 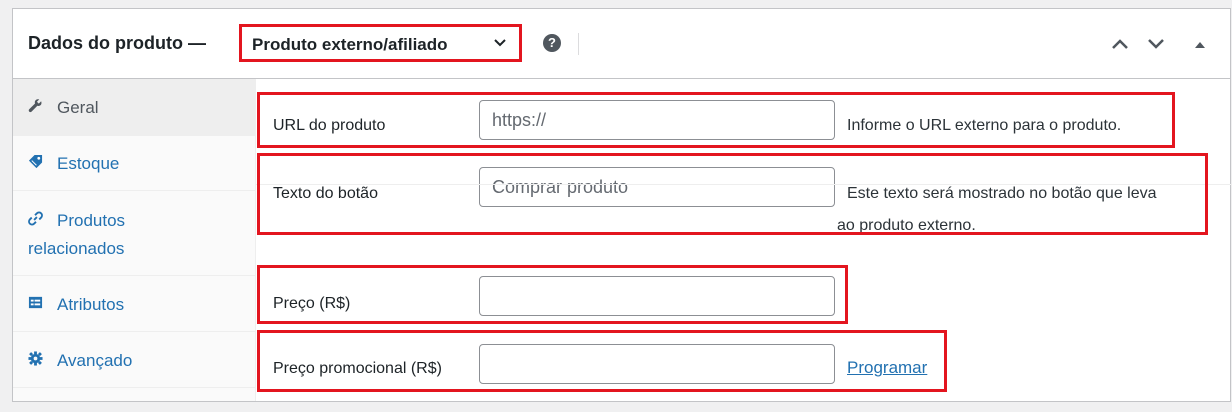 I want to click on tab-produtos-relacionados: Produtos relacionados, so click(x=134, y=233).